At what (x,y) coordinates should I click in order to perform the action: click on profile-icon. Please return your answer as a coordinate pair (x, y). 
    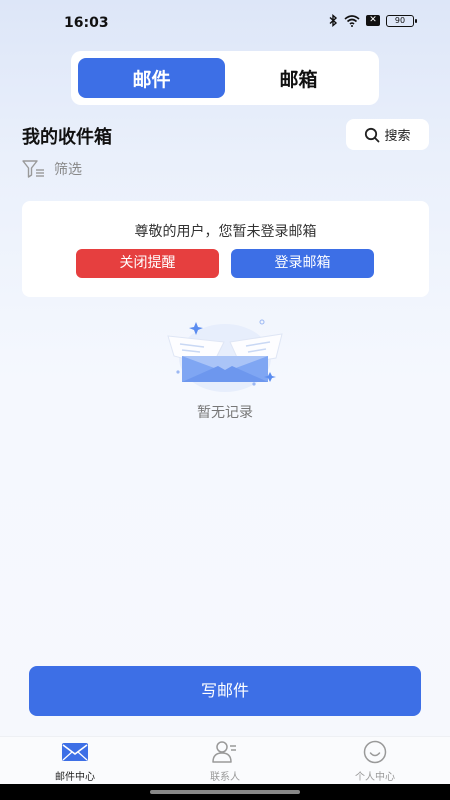
    Looking at the image, I should click on (375, 752).